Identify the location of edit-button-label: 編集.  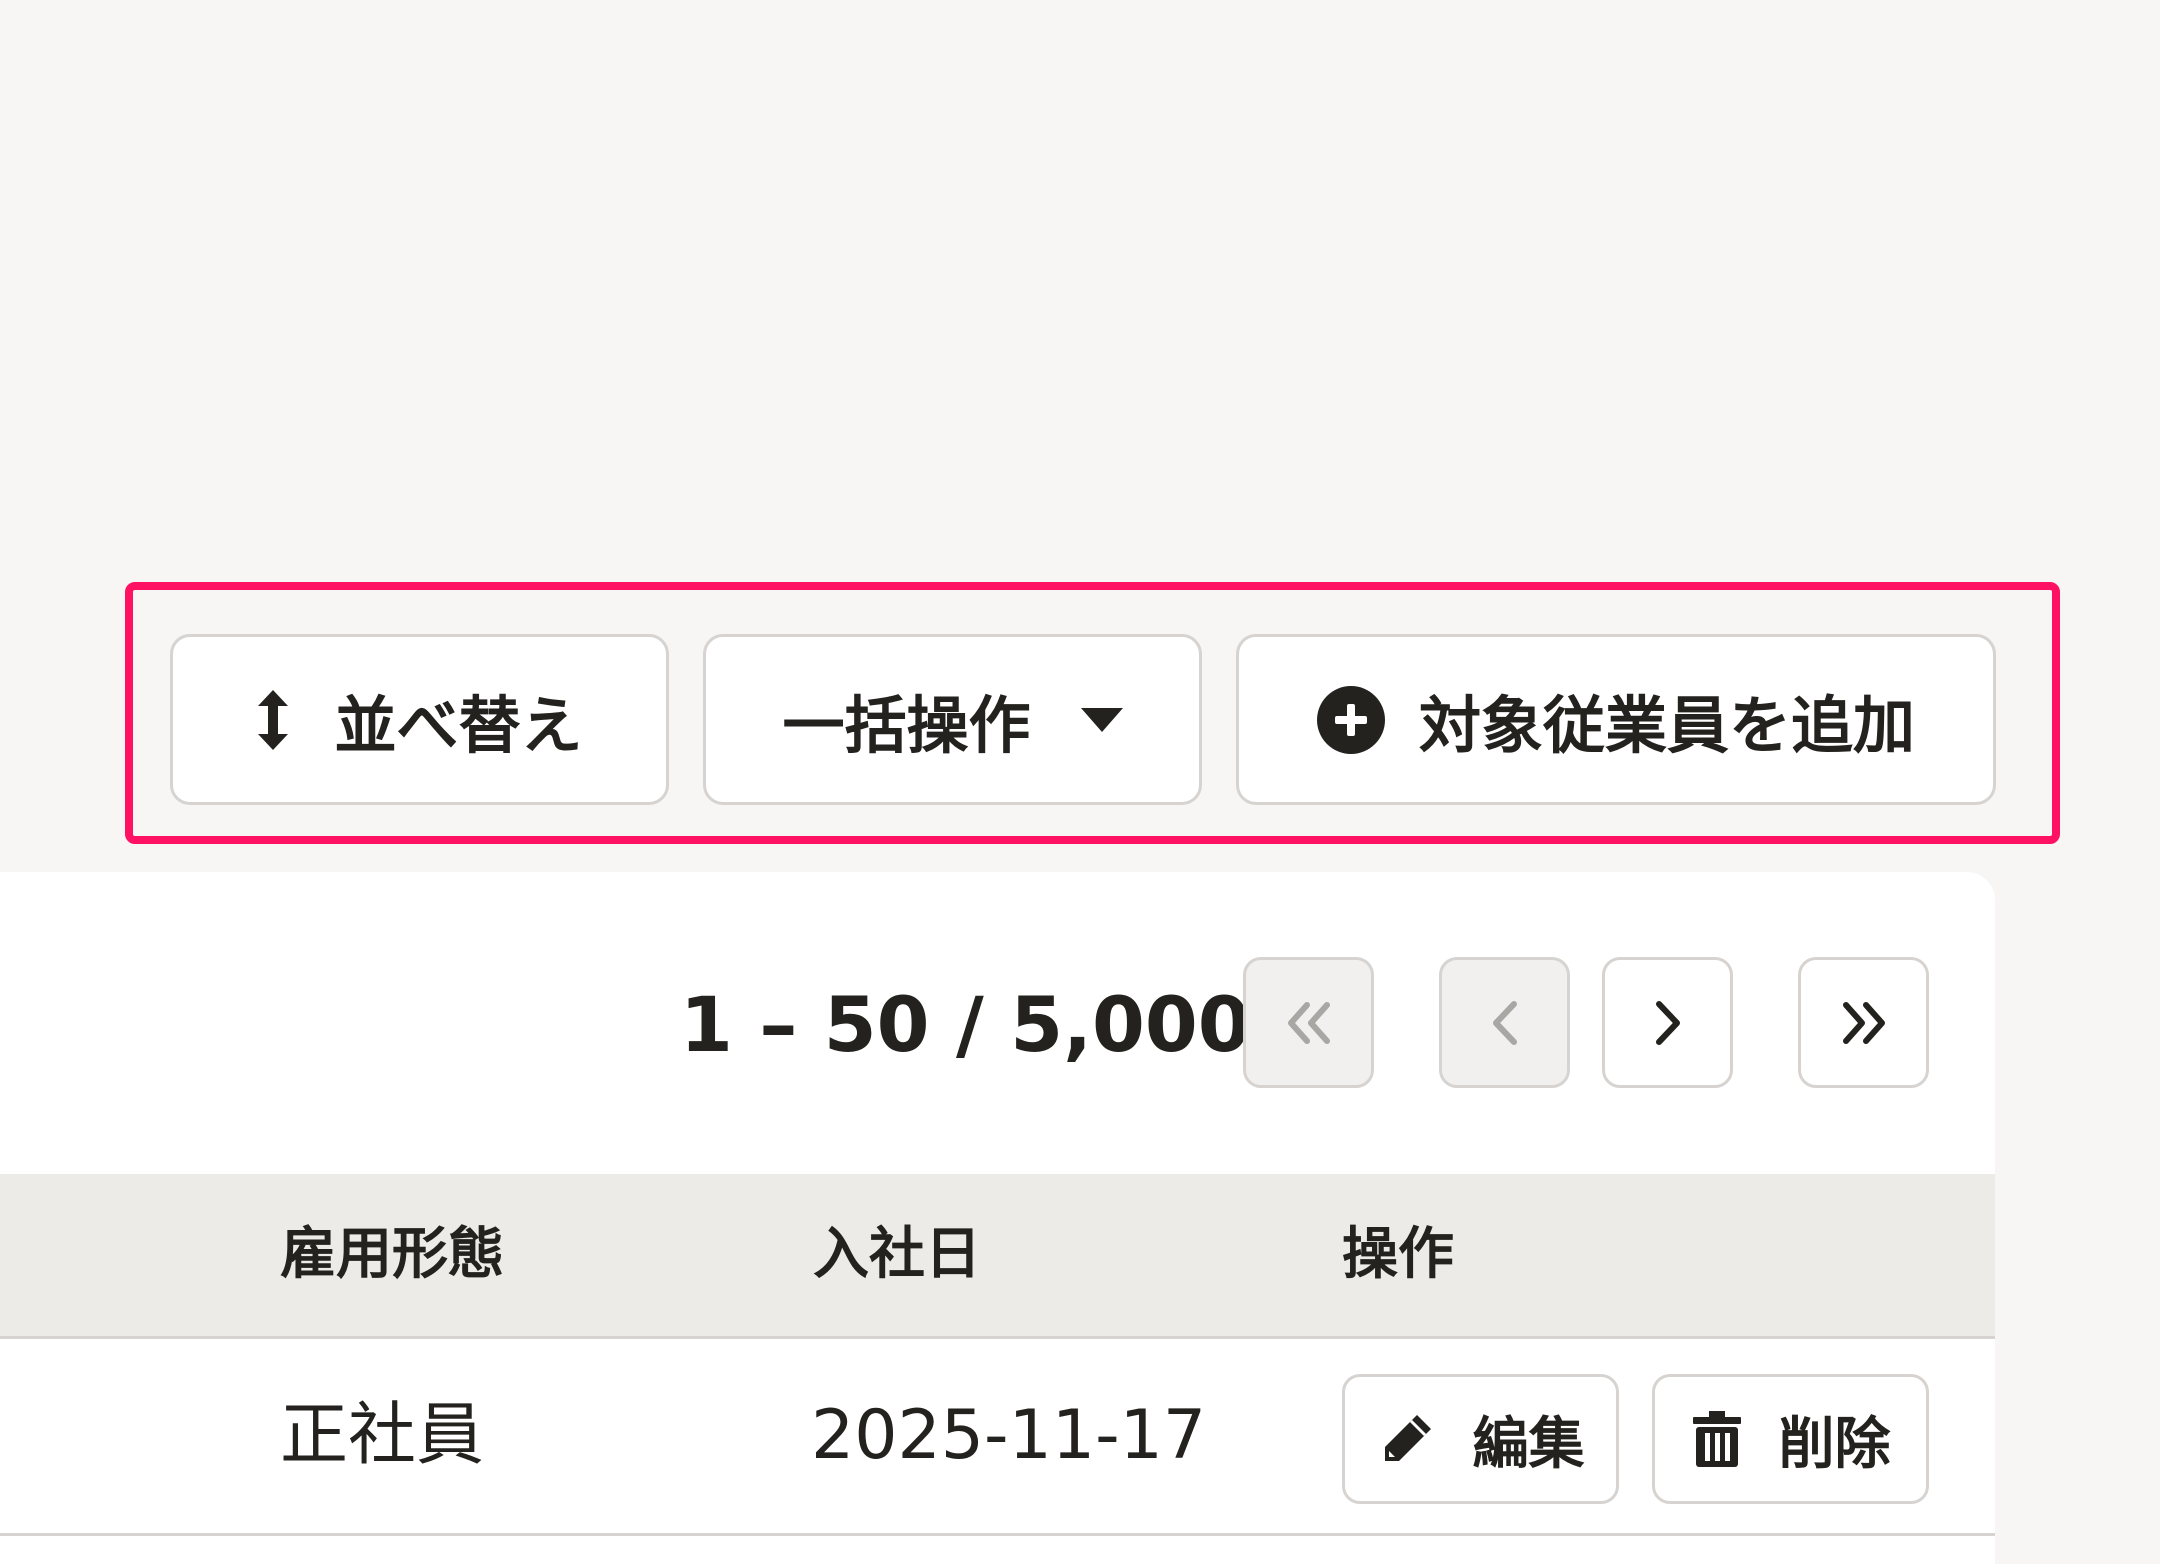
(1528, 1443).